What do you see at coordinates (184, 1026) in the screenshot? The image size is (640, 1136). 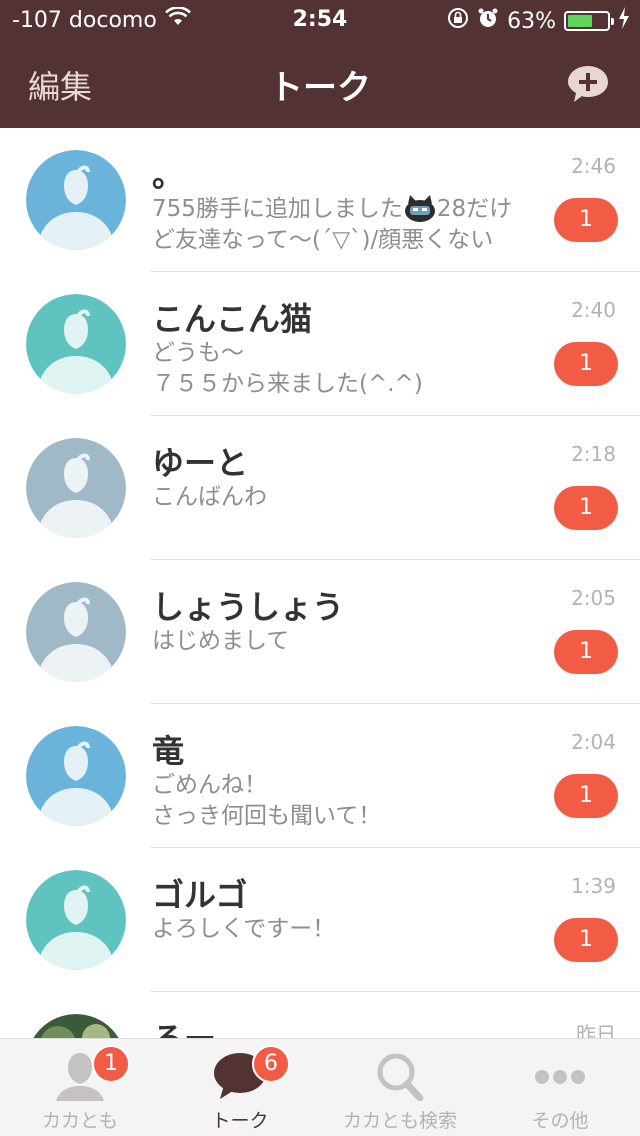 I see `chat-name: るー` at bounding box center [184, 1026].